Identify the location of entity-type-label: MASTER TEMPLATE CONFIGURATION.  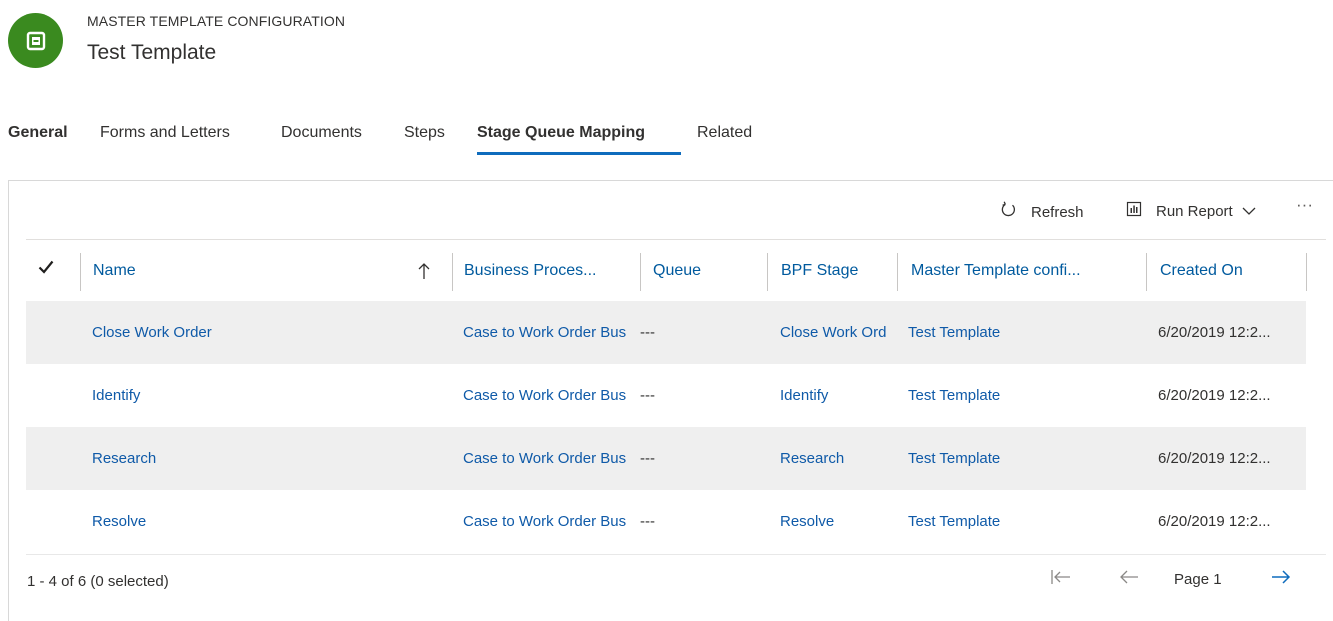
(216, 21).